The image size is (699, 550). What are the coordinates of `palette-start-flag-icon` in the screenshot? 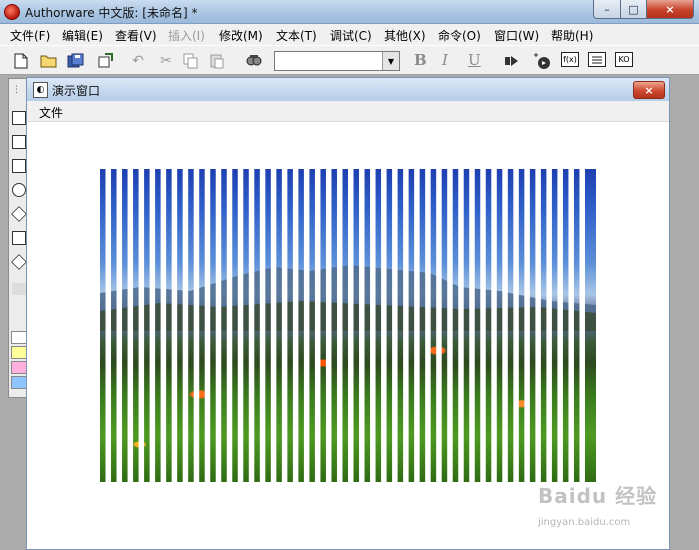 It's located at (19, 289).